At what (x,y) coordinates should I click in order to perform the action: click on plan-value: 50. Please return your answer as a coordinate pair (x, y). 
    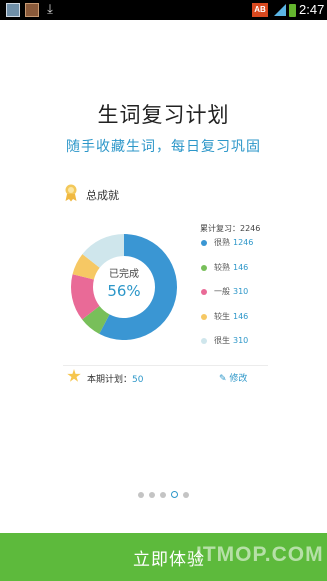
    Looking at the image, I should click on (138, 380).